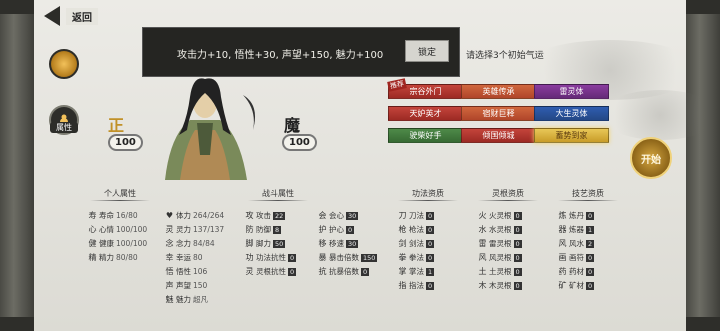 The width and height of the screenshot is (720, 331). I want to click on stat-row: 画画符 0, so click(576, 257).